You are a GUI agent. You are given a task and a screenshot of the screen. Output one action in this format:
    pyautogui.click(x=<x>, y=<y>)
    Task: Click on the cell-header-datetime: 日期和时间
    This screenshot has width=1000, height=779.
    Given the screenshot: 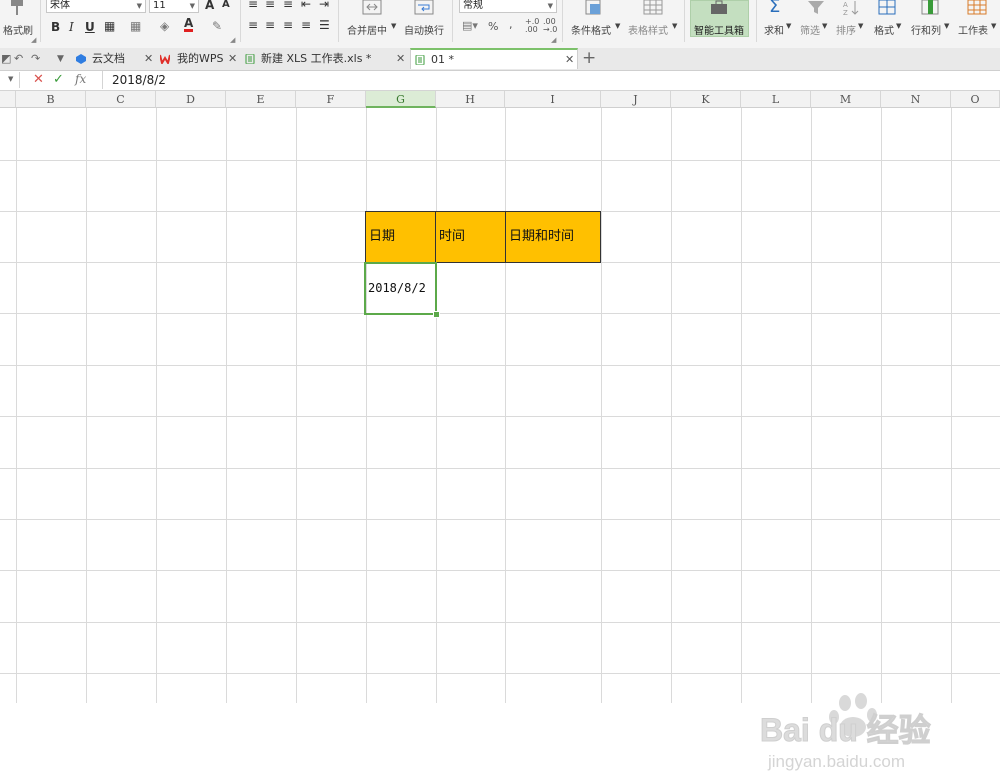 What is the action you would take?
    pyautogui.click(x=553, y=237)
    